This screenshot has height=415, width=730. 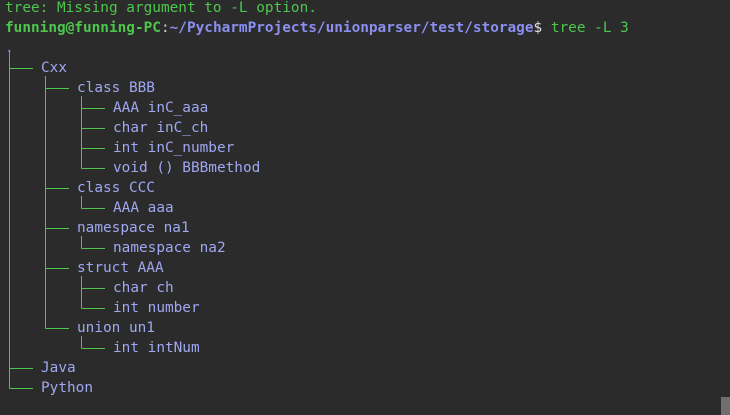 What do you see at coordinates (161, 108) in the screenshot?
I see `tree-node-aaa-inc-aaa: AAA inC_aaa` at bounding box center [161, 108].